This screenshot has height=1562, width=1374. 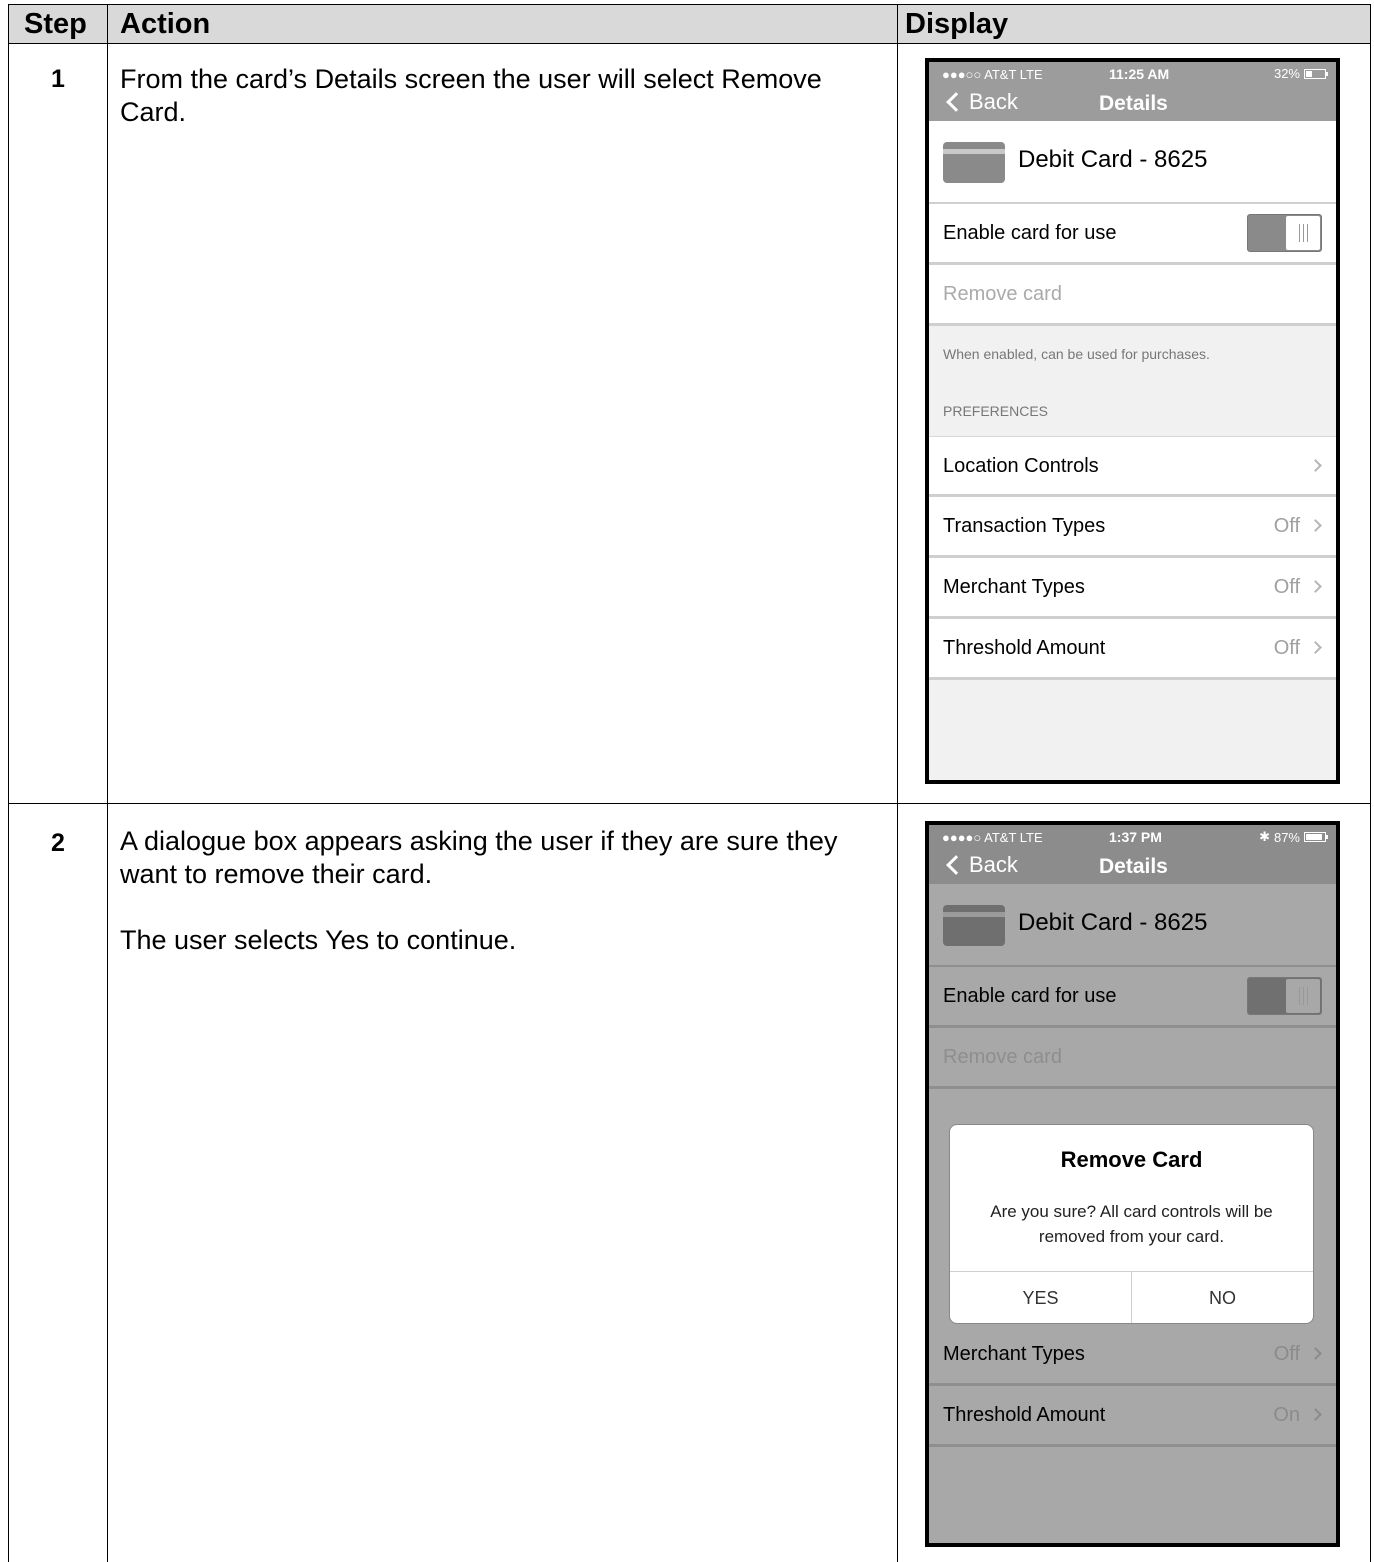 What do you see at coordinates (1076, 354) in the screenshot?
I see `footnote: When enabled, can be used for purchases.` at bounding box center [1076, 354].